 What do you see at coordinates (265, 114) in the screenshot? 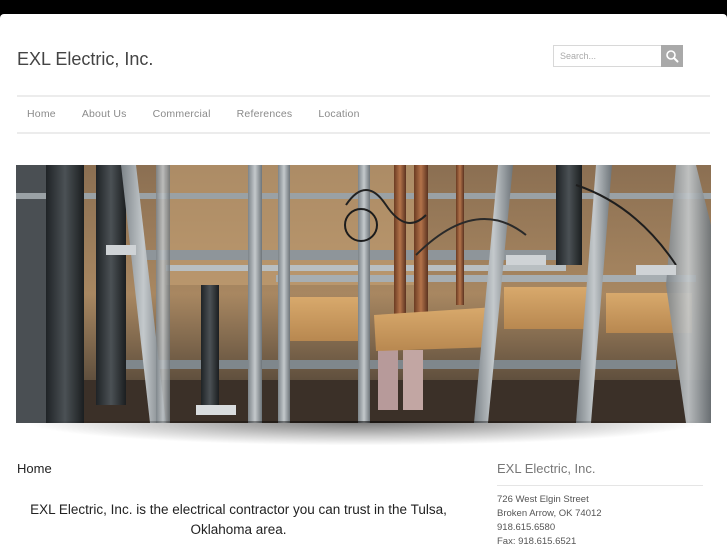
I see `nav-item-references: References` at bounding box center [265, 114].